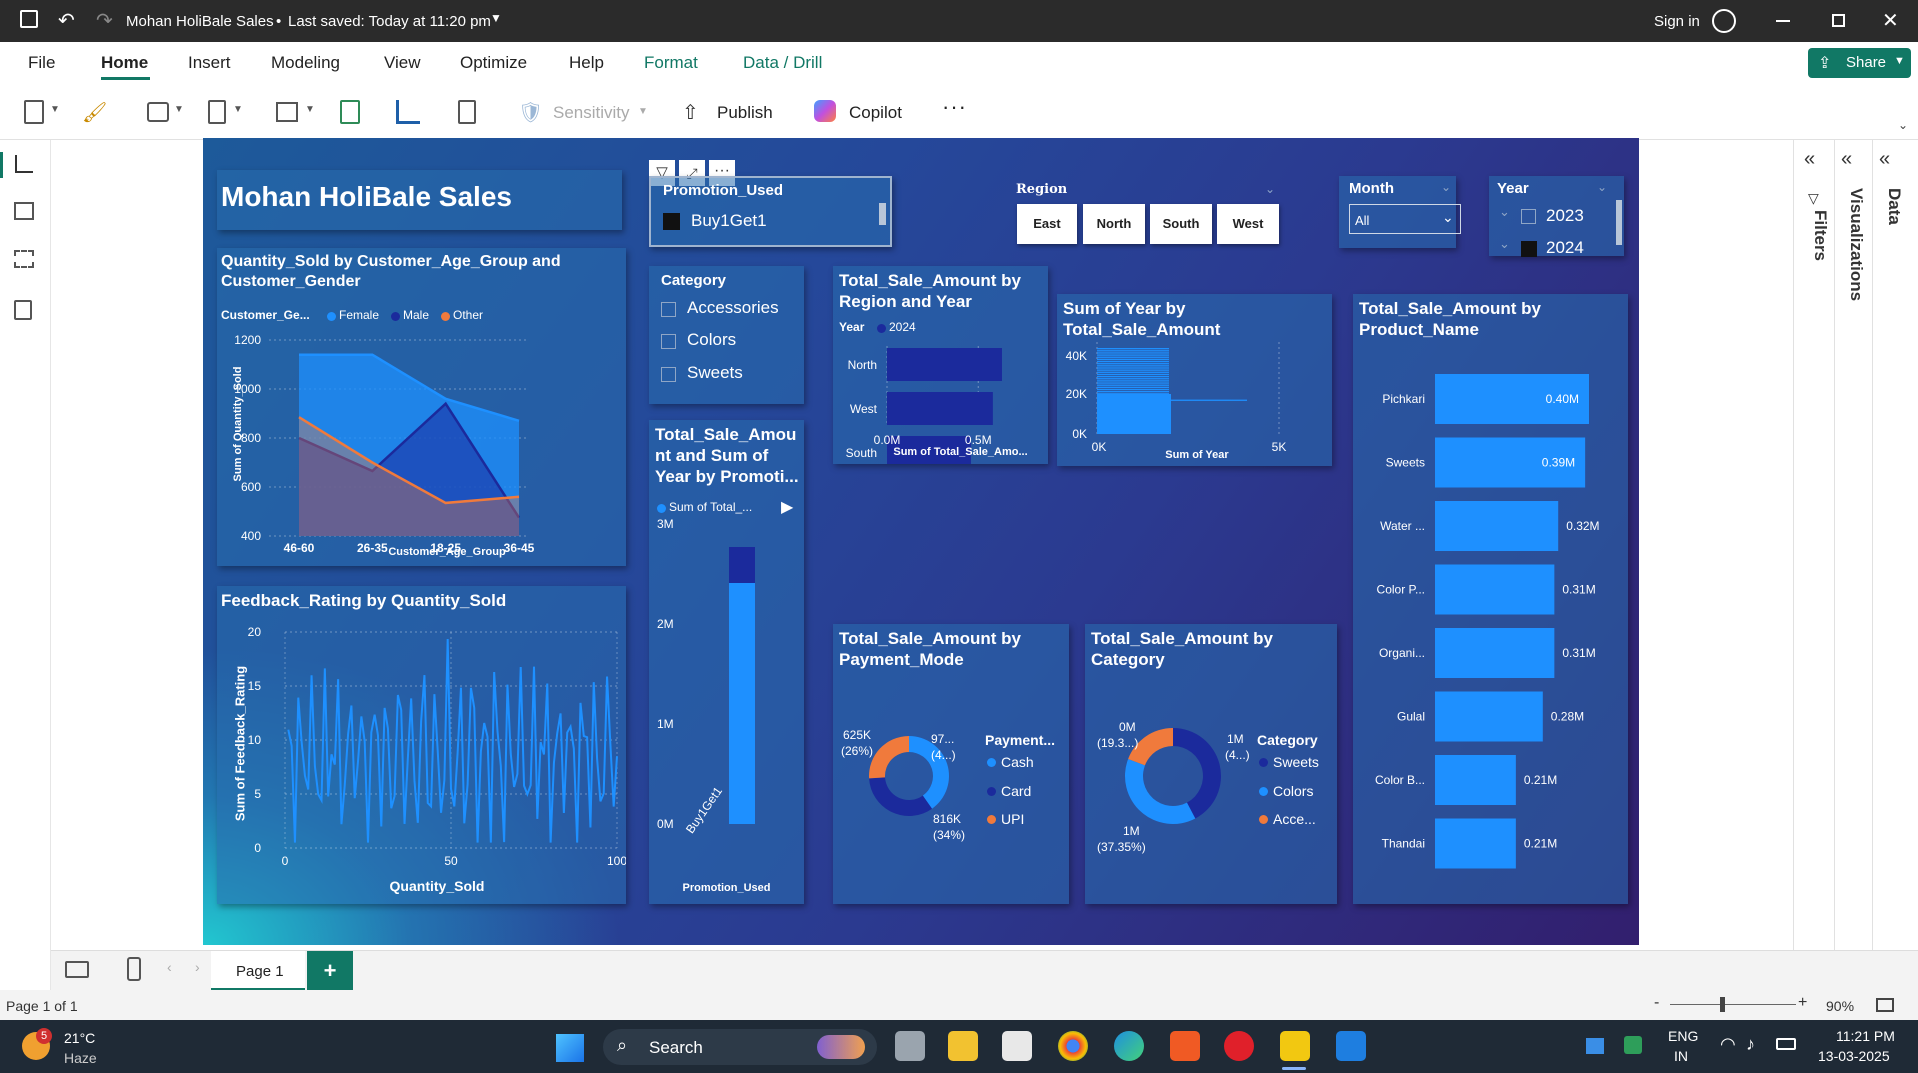  I want to click on redo-icon: ↷, so click(104, 20).